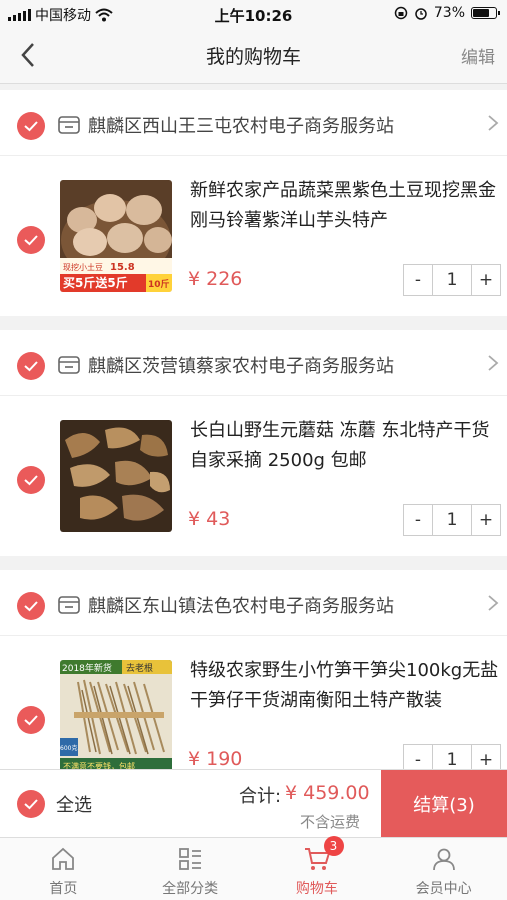 This screenshot has width=507, height=900. I want to click on category-icon, so click(190, 859).